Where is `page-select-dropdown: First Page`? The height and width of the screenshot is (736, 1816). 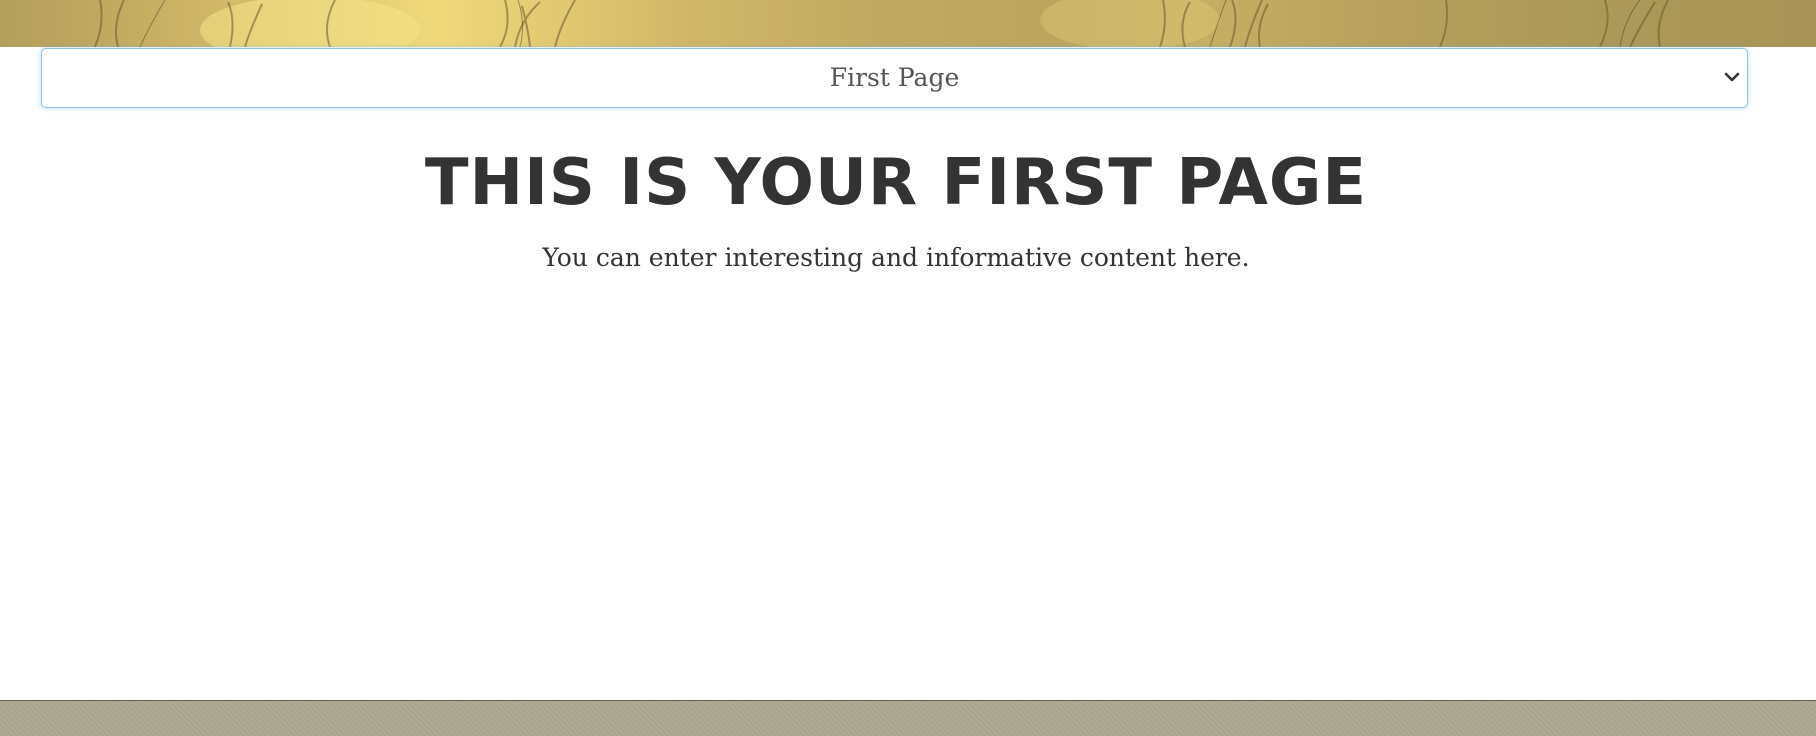 page-select-dropdown: First Page is located at coordinates (894, 78).